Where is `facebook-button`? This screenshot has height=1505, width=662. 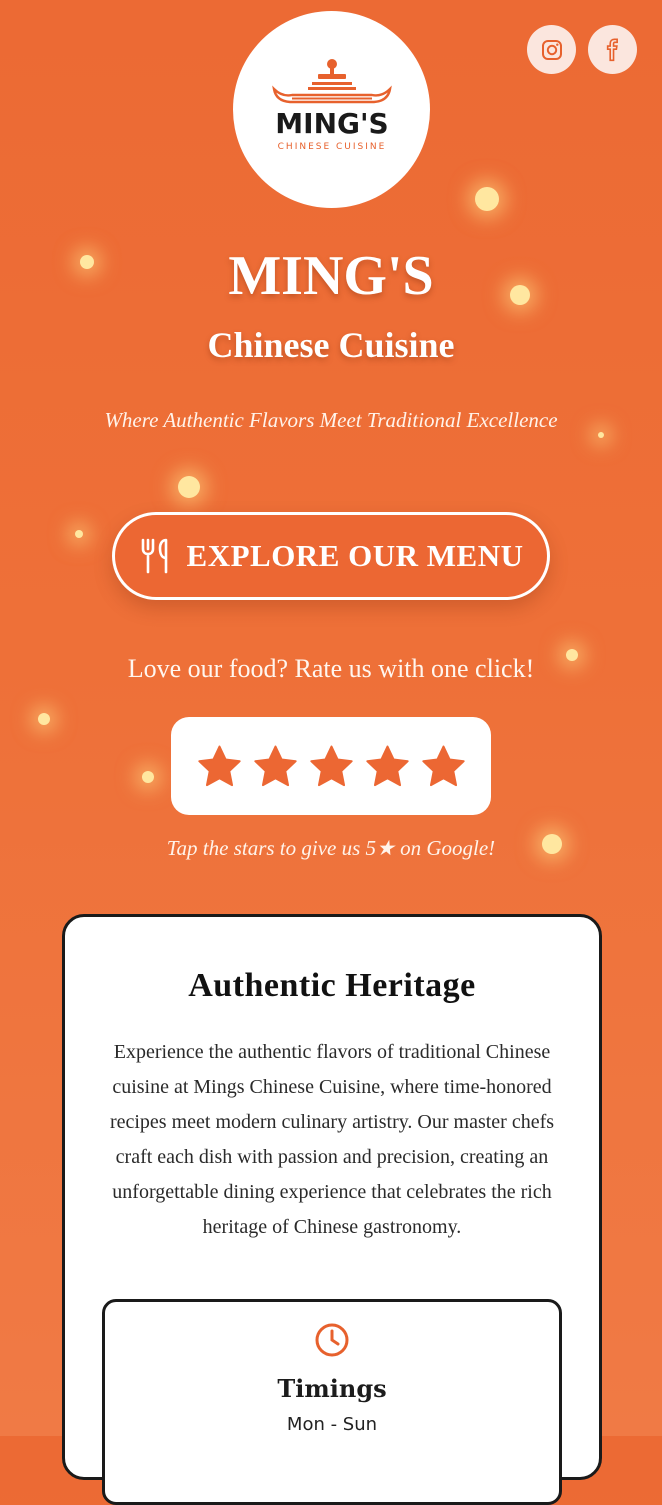
facebook-button is located at coordinates (612, 49).